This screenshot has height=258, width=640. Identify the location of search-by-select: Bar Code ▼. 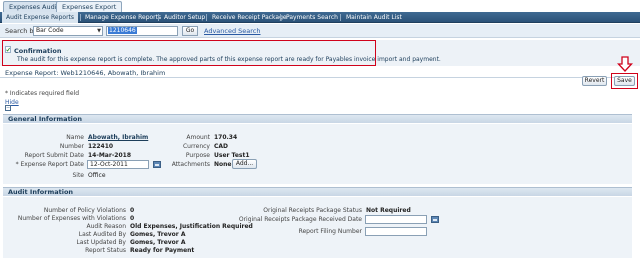
(68, 31).